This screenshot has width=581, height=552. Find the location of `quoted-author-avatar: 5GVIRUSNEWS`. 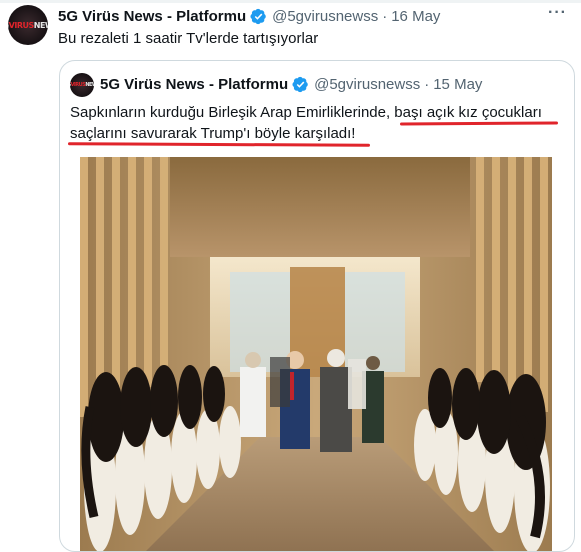

quoted-author-avatar: 5GVIRUSNEWS is located at coordinates (82, 85).